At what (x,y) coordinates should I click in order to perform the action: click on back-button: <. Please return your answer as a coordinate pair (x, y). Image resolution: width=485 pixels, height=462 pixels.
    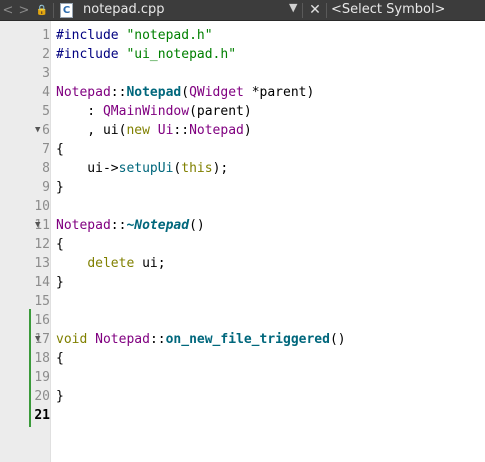
    Looking at the image, I should click on (8, 10).